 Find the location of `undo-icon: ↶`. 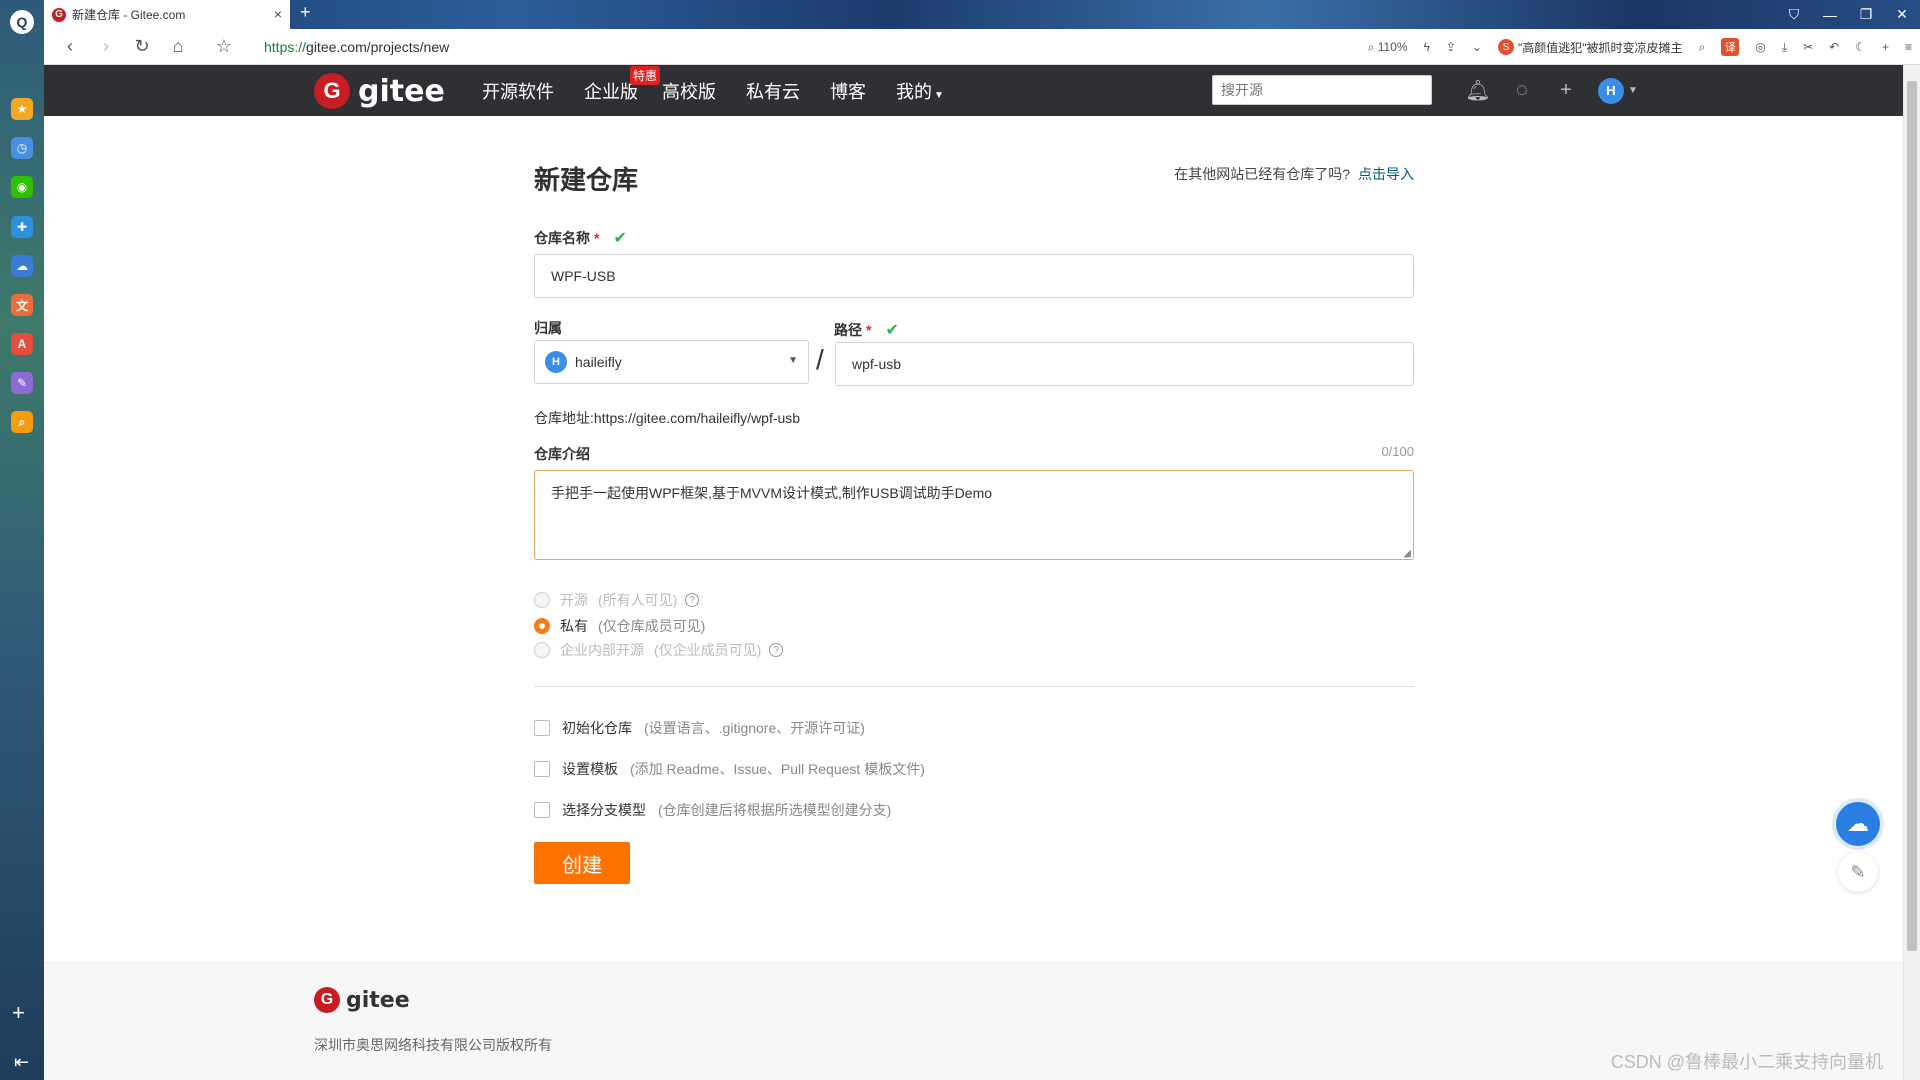

undo-icon: ↶ is located at coordinates (1834, 47).